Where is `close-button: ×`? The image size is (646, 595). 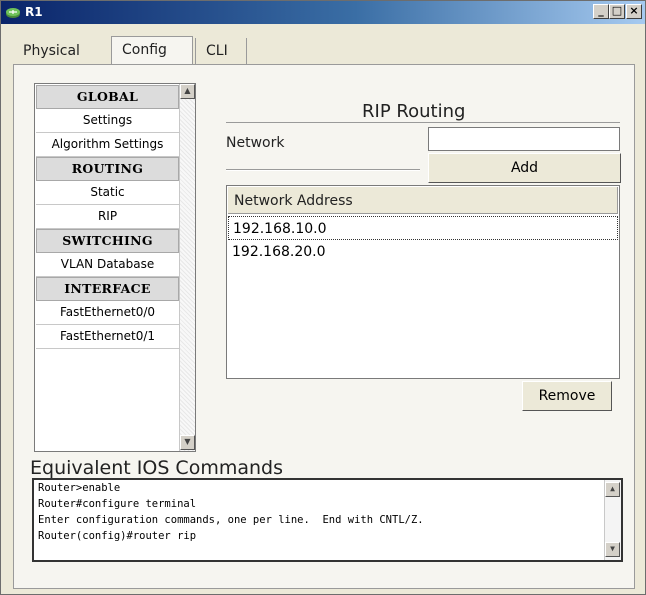 close-button: × is located at coordinates (634, 11).